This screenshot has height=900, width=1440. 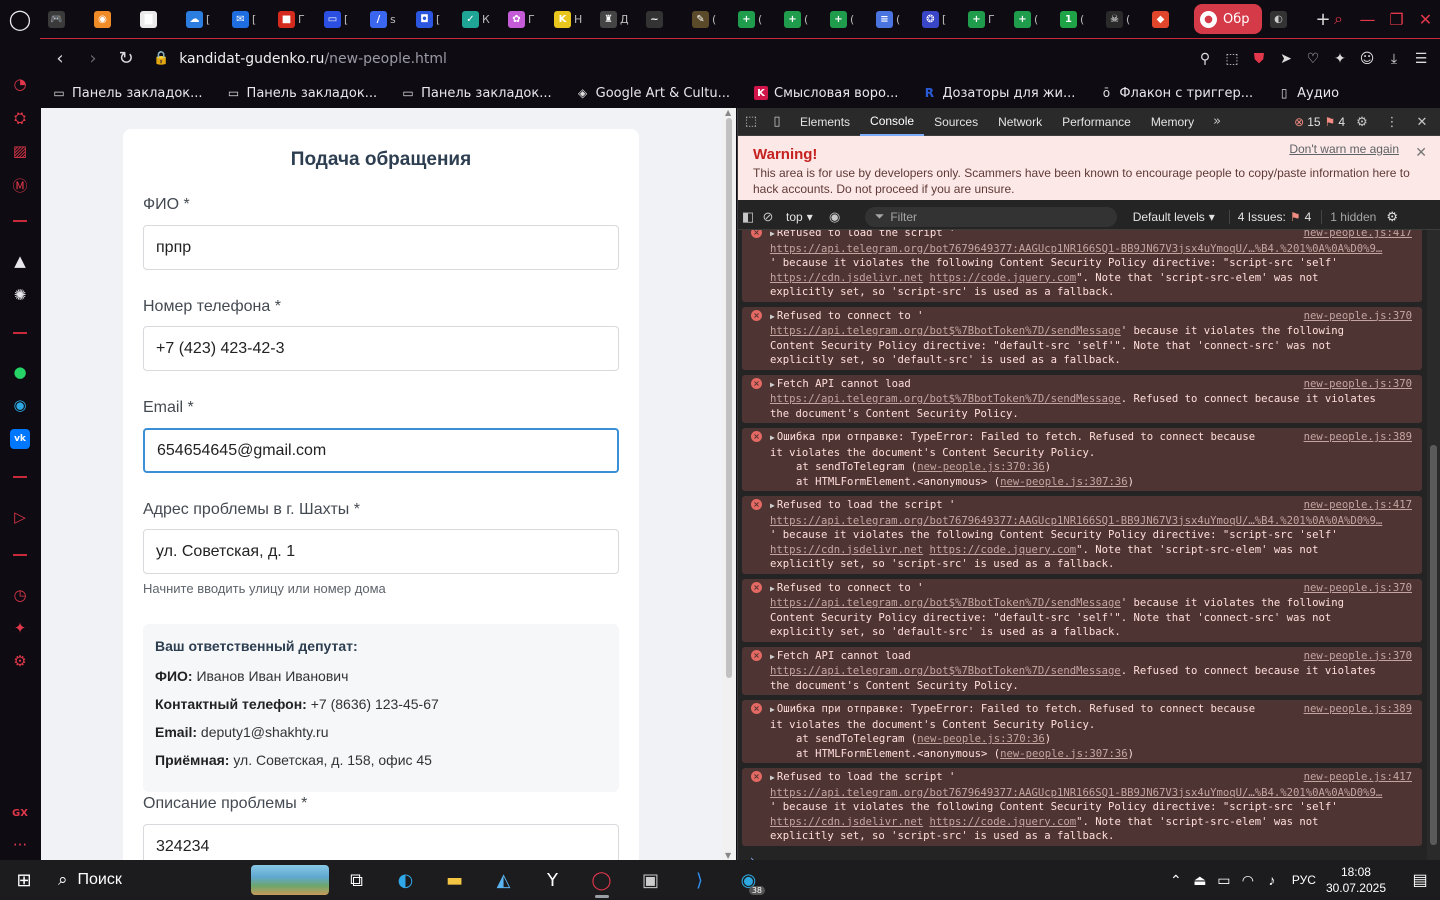 I want to click on heart-icon: ♡, so click(x=1313, y=59).